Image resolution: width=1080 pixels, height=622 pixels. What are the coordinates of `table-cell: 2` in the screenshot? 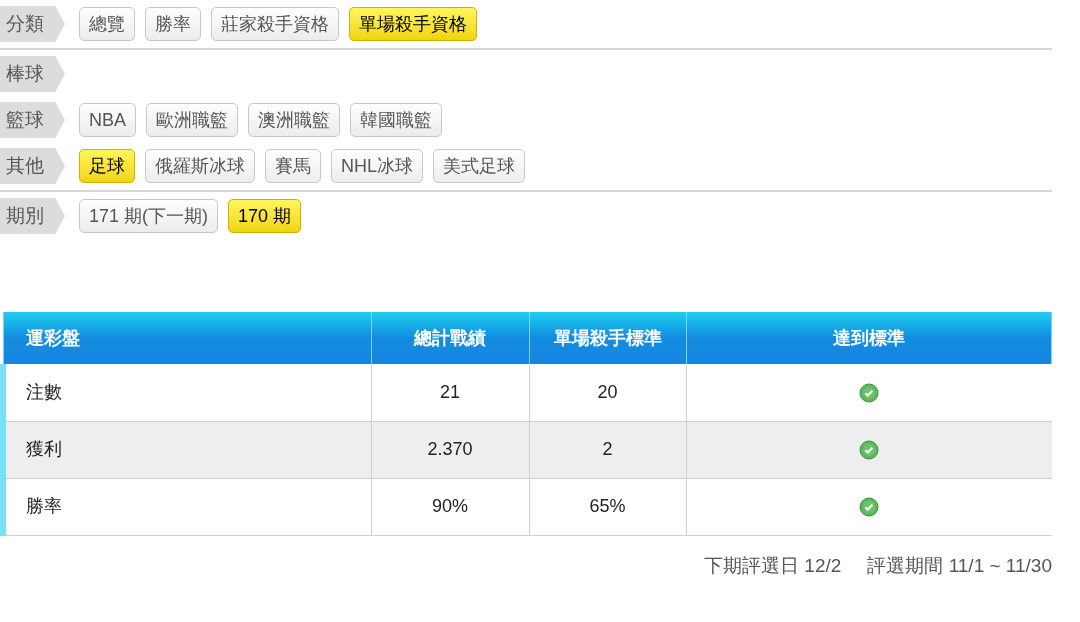 It's located at (607, 449).